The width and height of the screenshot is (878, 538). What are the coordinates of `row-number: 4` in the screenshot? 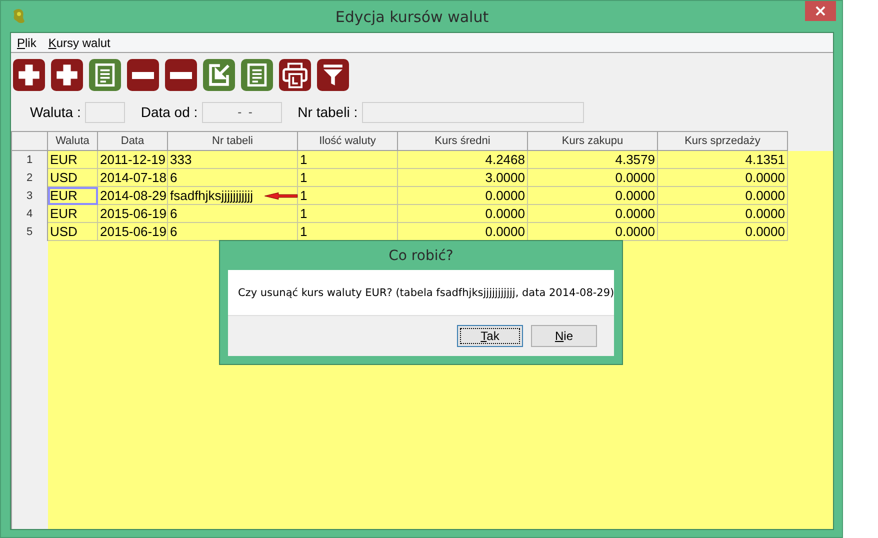 It's located at (29, 214).